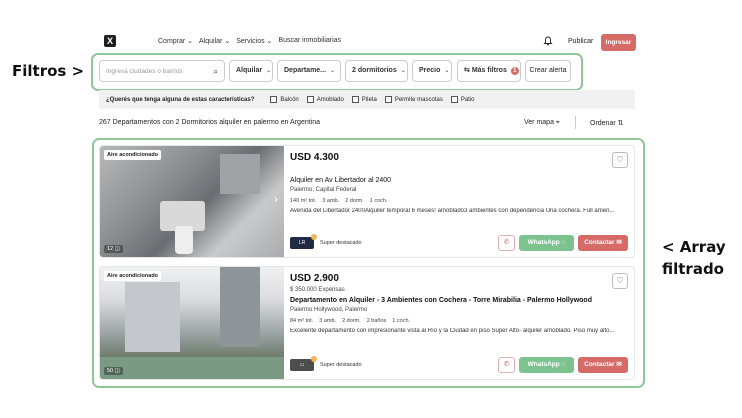 This screenshot has width=742, height=418. Describe the element at coordinates (175, 41) in the screenshot. I see `nav-comprar: Comprar ⌄` at that location.